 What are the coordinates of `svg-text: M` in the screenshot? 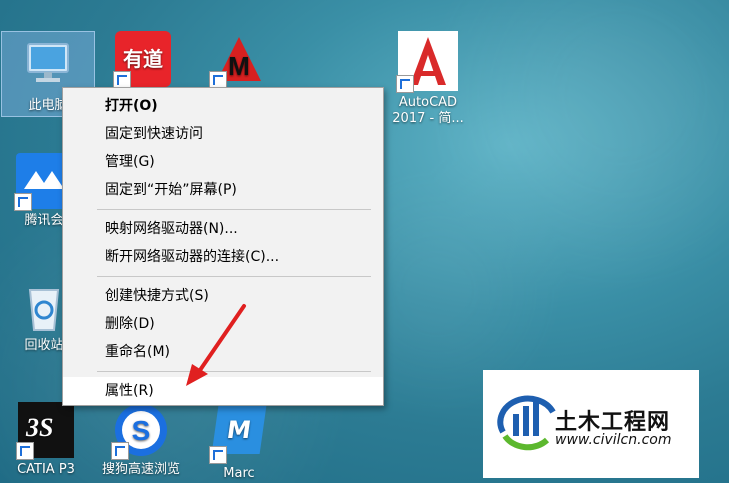 It's located at (239, 66).